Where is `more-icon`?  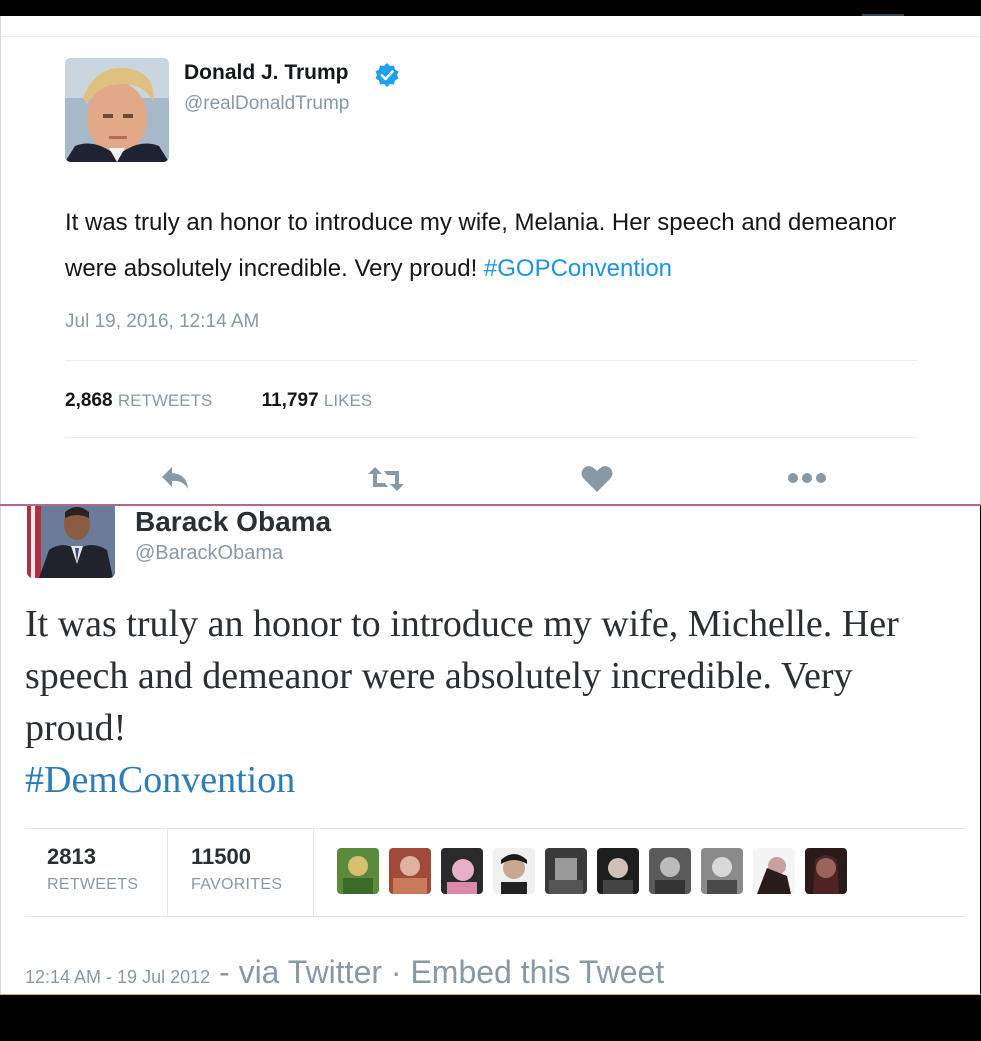
more-icon is located at coordinates (807, 480).